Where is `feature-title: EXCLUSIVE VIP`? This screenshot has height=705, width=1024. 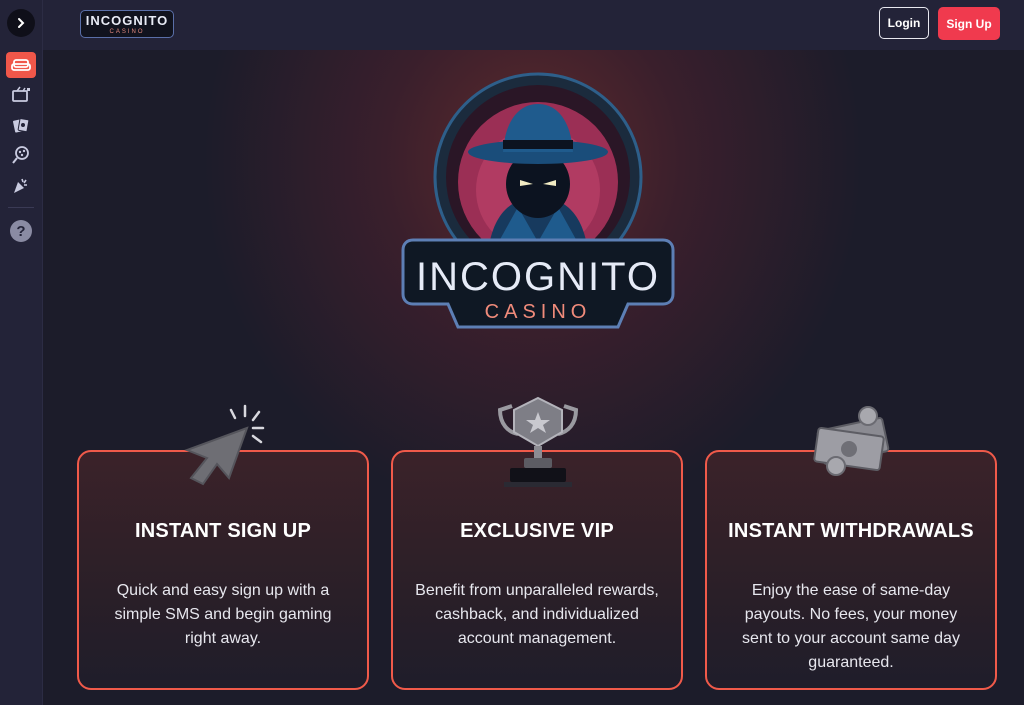 feature-title: EXCLUSIVE VIP is located at coordinates (537, 531).